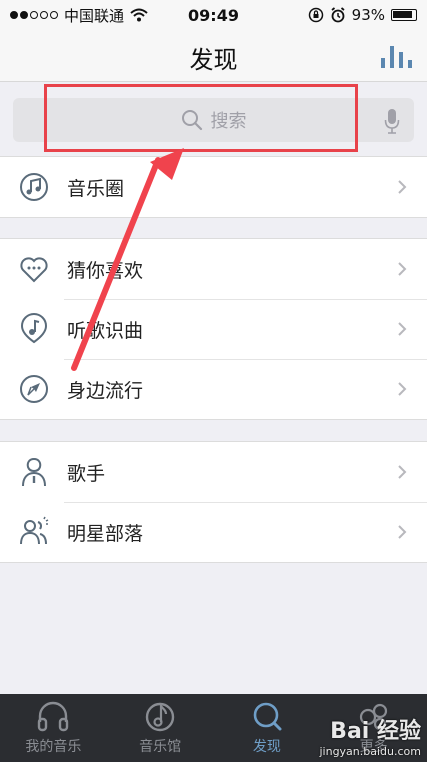  I want to click on list-item-label: 身边流行, so click(105, 390).